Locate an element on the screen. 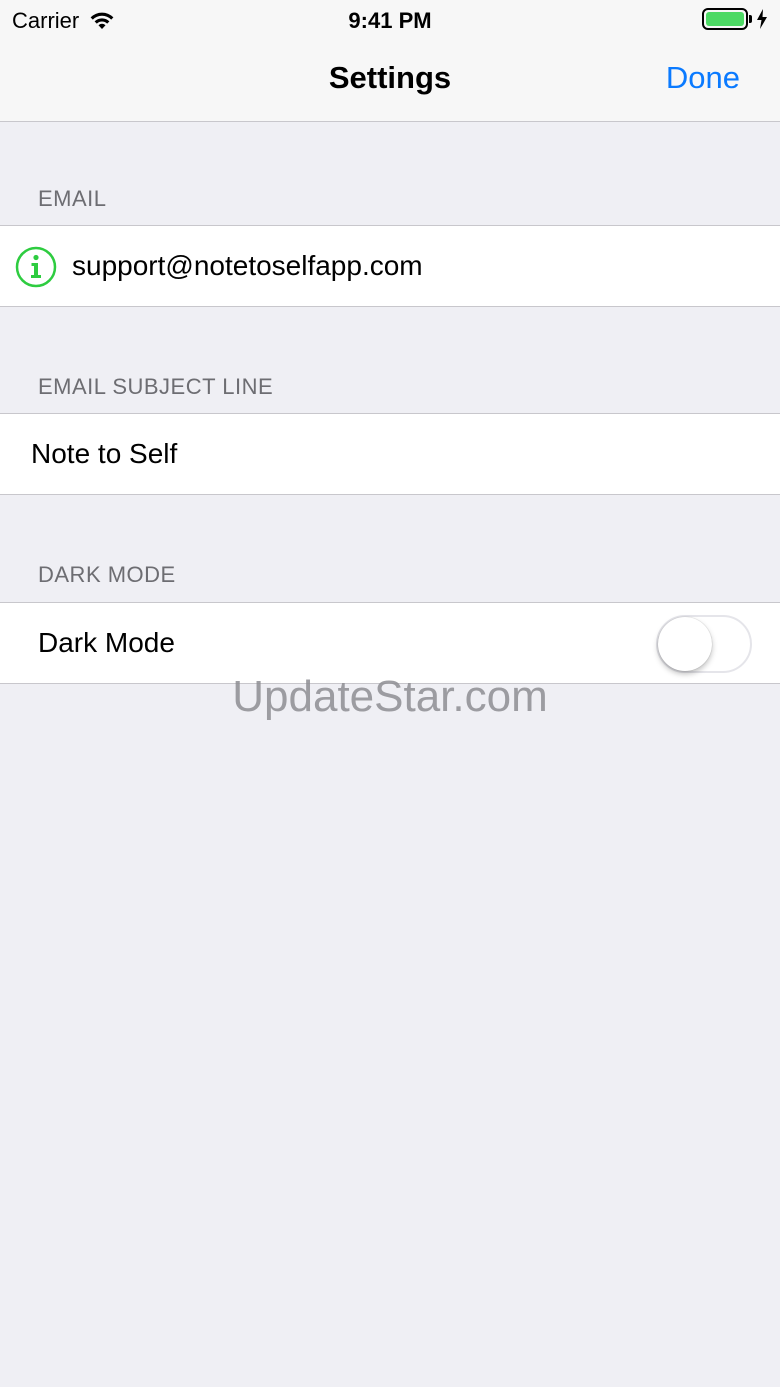  dark-mode-section-header: DARK MODE is located at coordinates (107, 574).